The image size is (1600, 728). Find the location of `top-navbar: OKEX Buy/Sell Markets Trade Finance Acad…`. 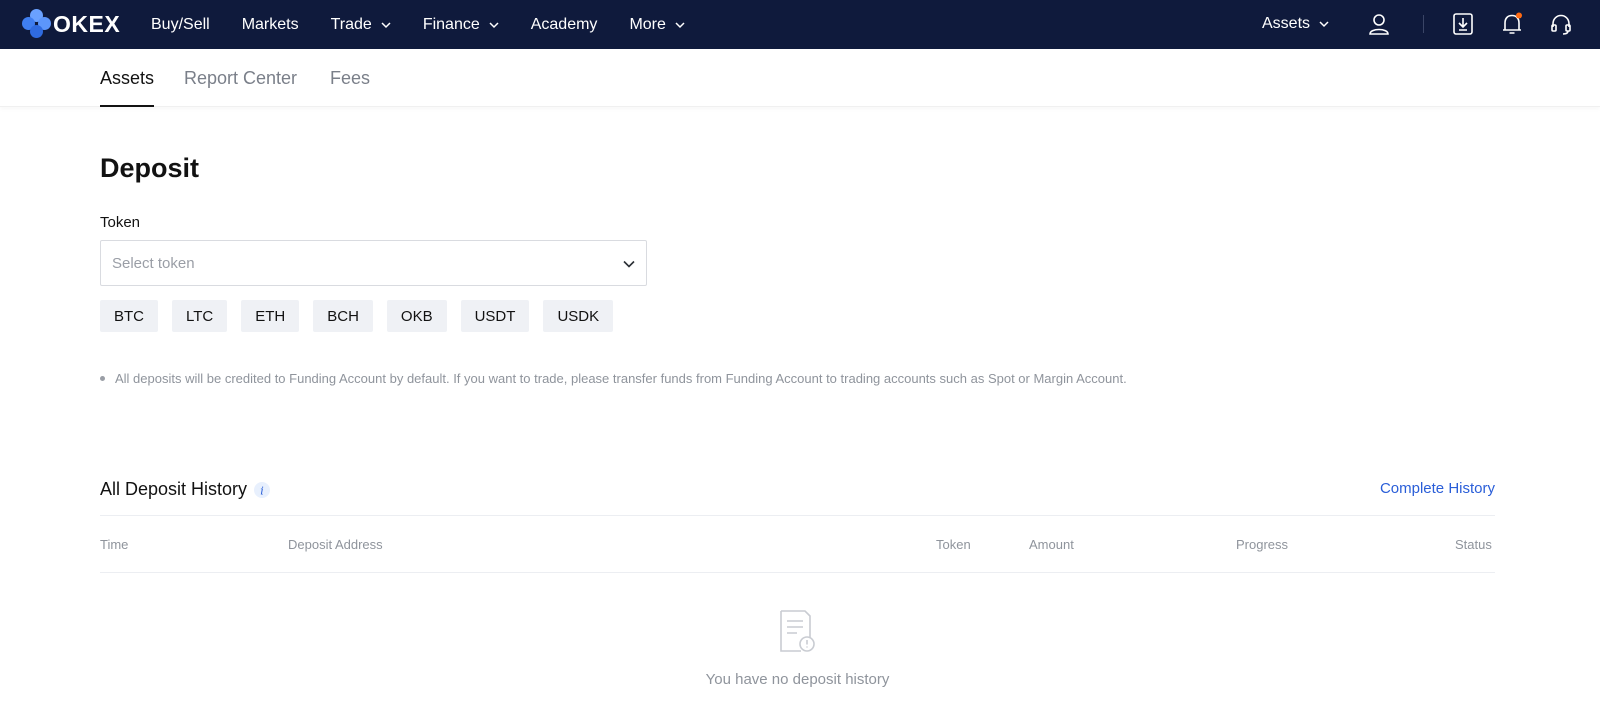

top-navbar: OKEX Buy/Sell Markets Trade Finance Acad… is located at coordinates (800, 24).